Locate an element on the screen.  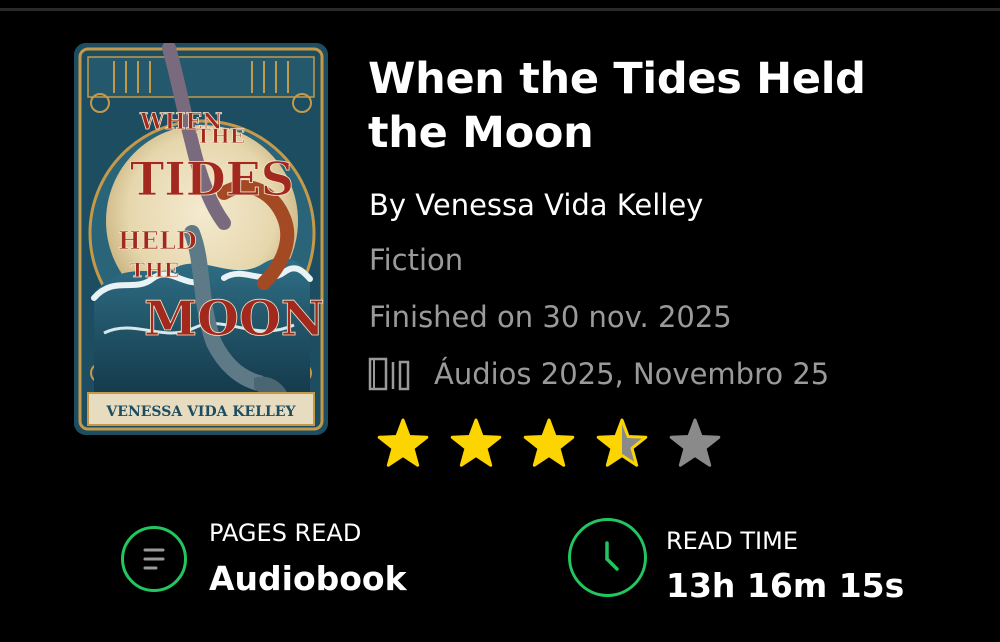
shelf-row: Áudios 2025, Novembro 25 is located at coordinates (598, 374).